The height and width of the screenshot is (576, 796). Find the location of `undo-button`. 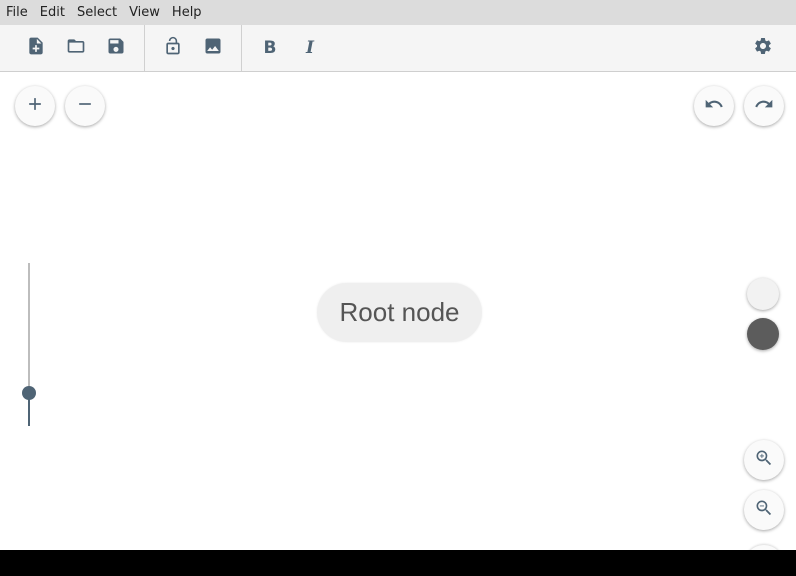

undo-button is located at coordinates (714, 106).